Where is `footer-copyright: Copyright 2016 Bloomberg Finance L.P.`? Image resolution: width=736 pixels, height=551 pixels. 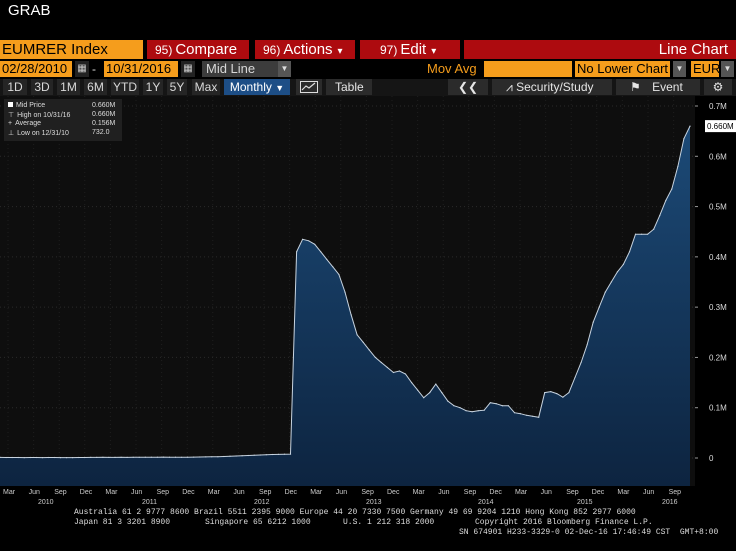 footer-copyright: Copyright 2016 Bloomberg Finance L.P. is located at coordinates (564, 522).